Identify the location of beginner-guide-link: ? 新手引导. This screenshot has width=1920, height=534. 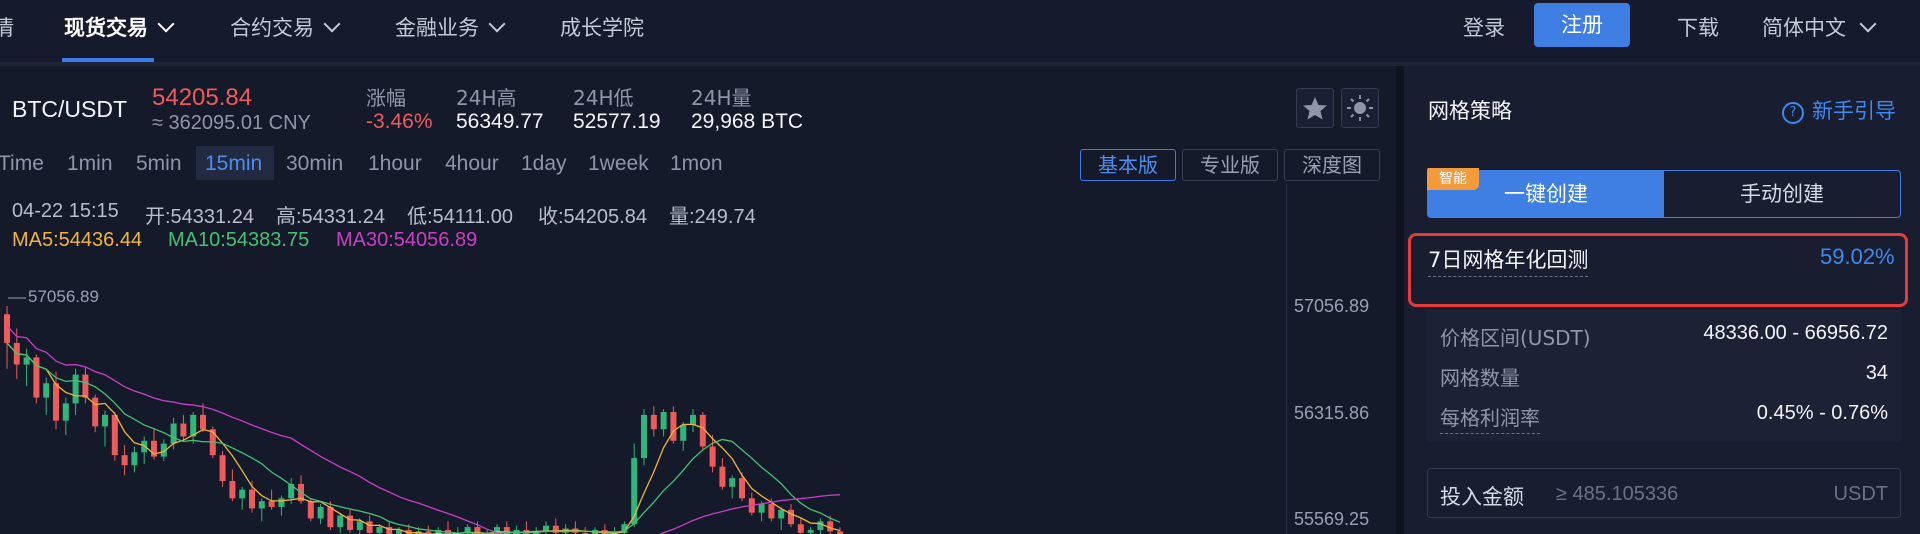
(1839, 110).